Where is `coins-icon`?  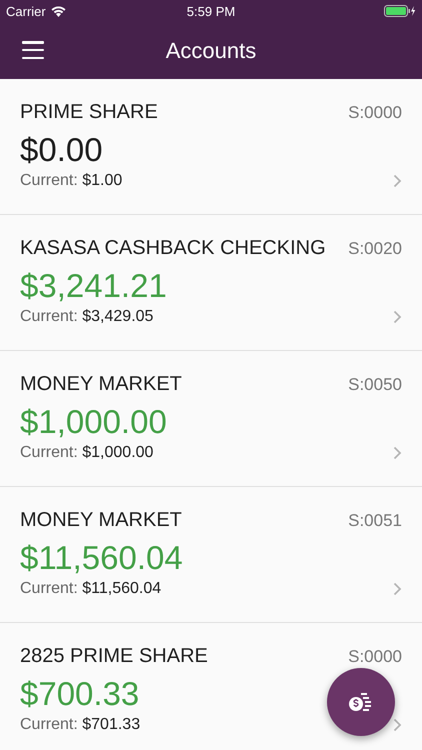
coins-icon is located at coordinates (361, 702).